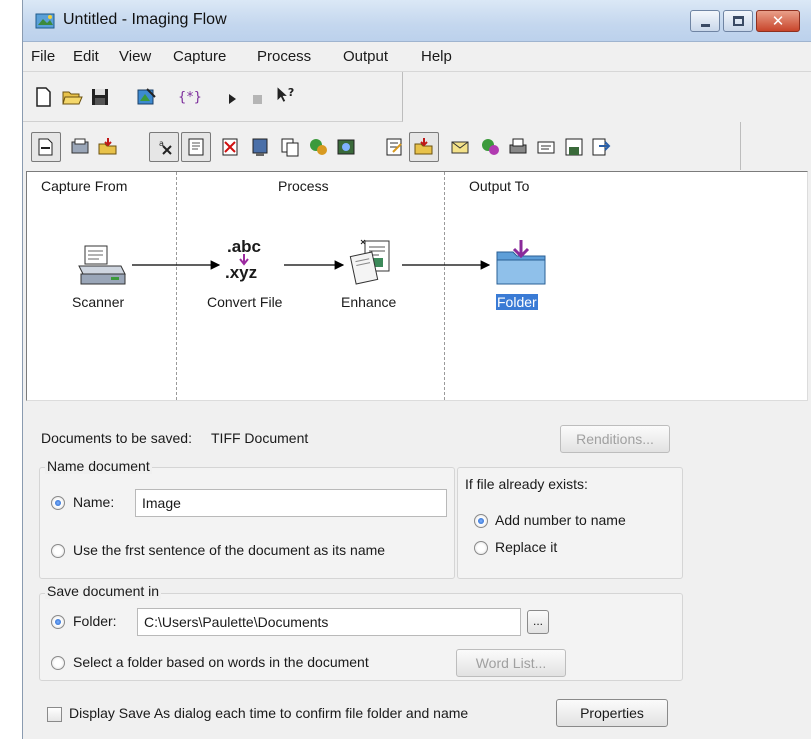 The image size is (811, 739). I want to click on plugin-icon, so click(318, 147).